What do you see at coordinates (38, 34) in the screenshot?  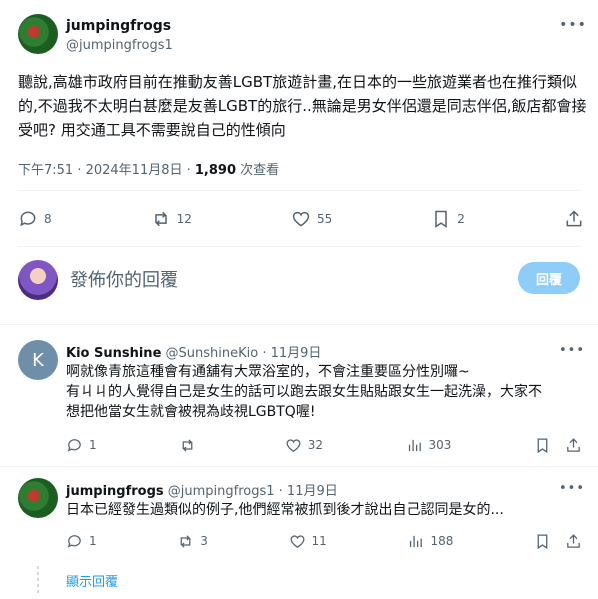 I see `author-avatar` at bounding box center [38, 34].